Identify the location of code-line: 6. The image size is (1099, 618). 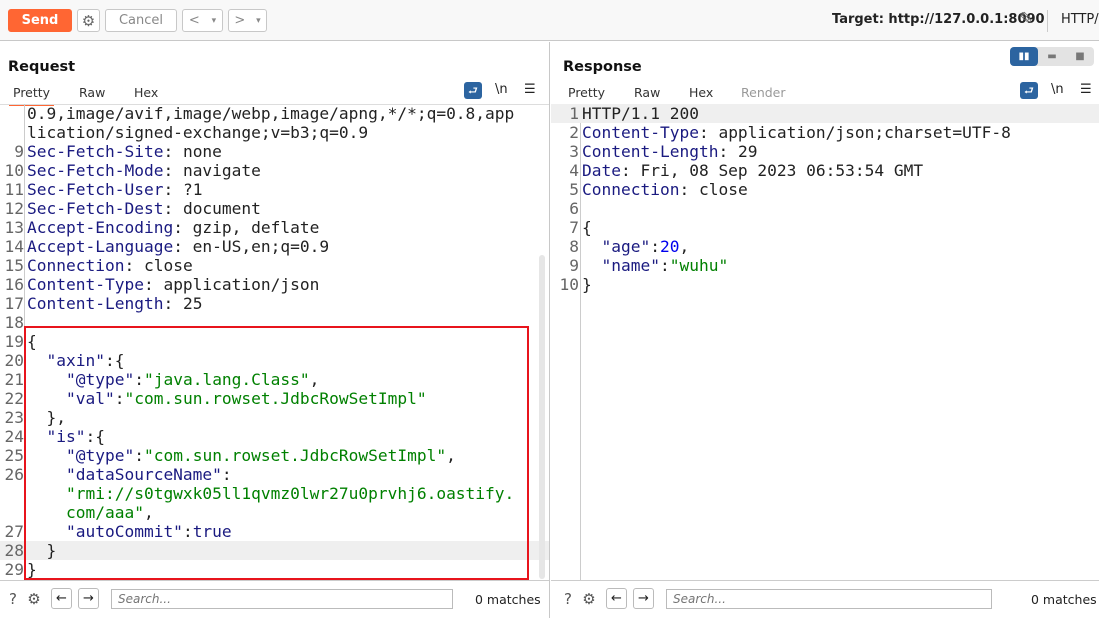
(825, 208).